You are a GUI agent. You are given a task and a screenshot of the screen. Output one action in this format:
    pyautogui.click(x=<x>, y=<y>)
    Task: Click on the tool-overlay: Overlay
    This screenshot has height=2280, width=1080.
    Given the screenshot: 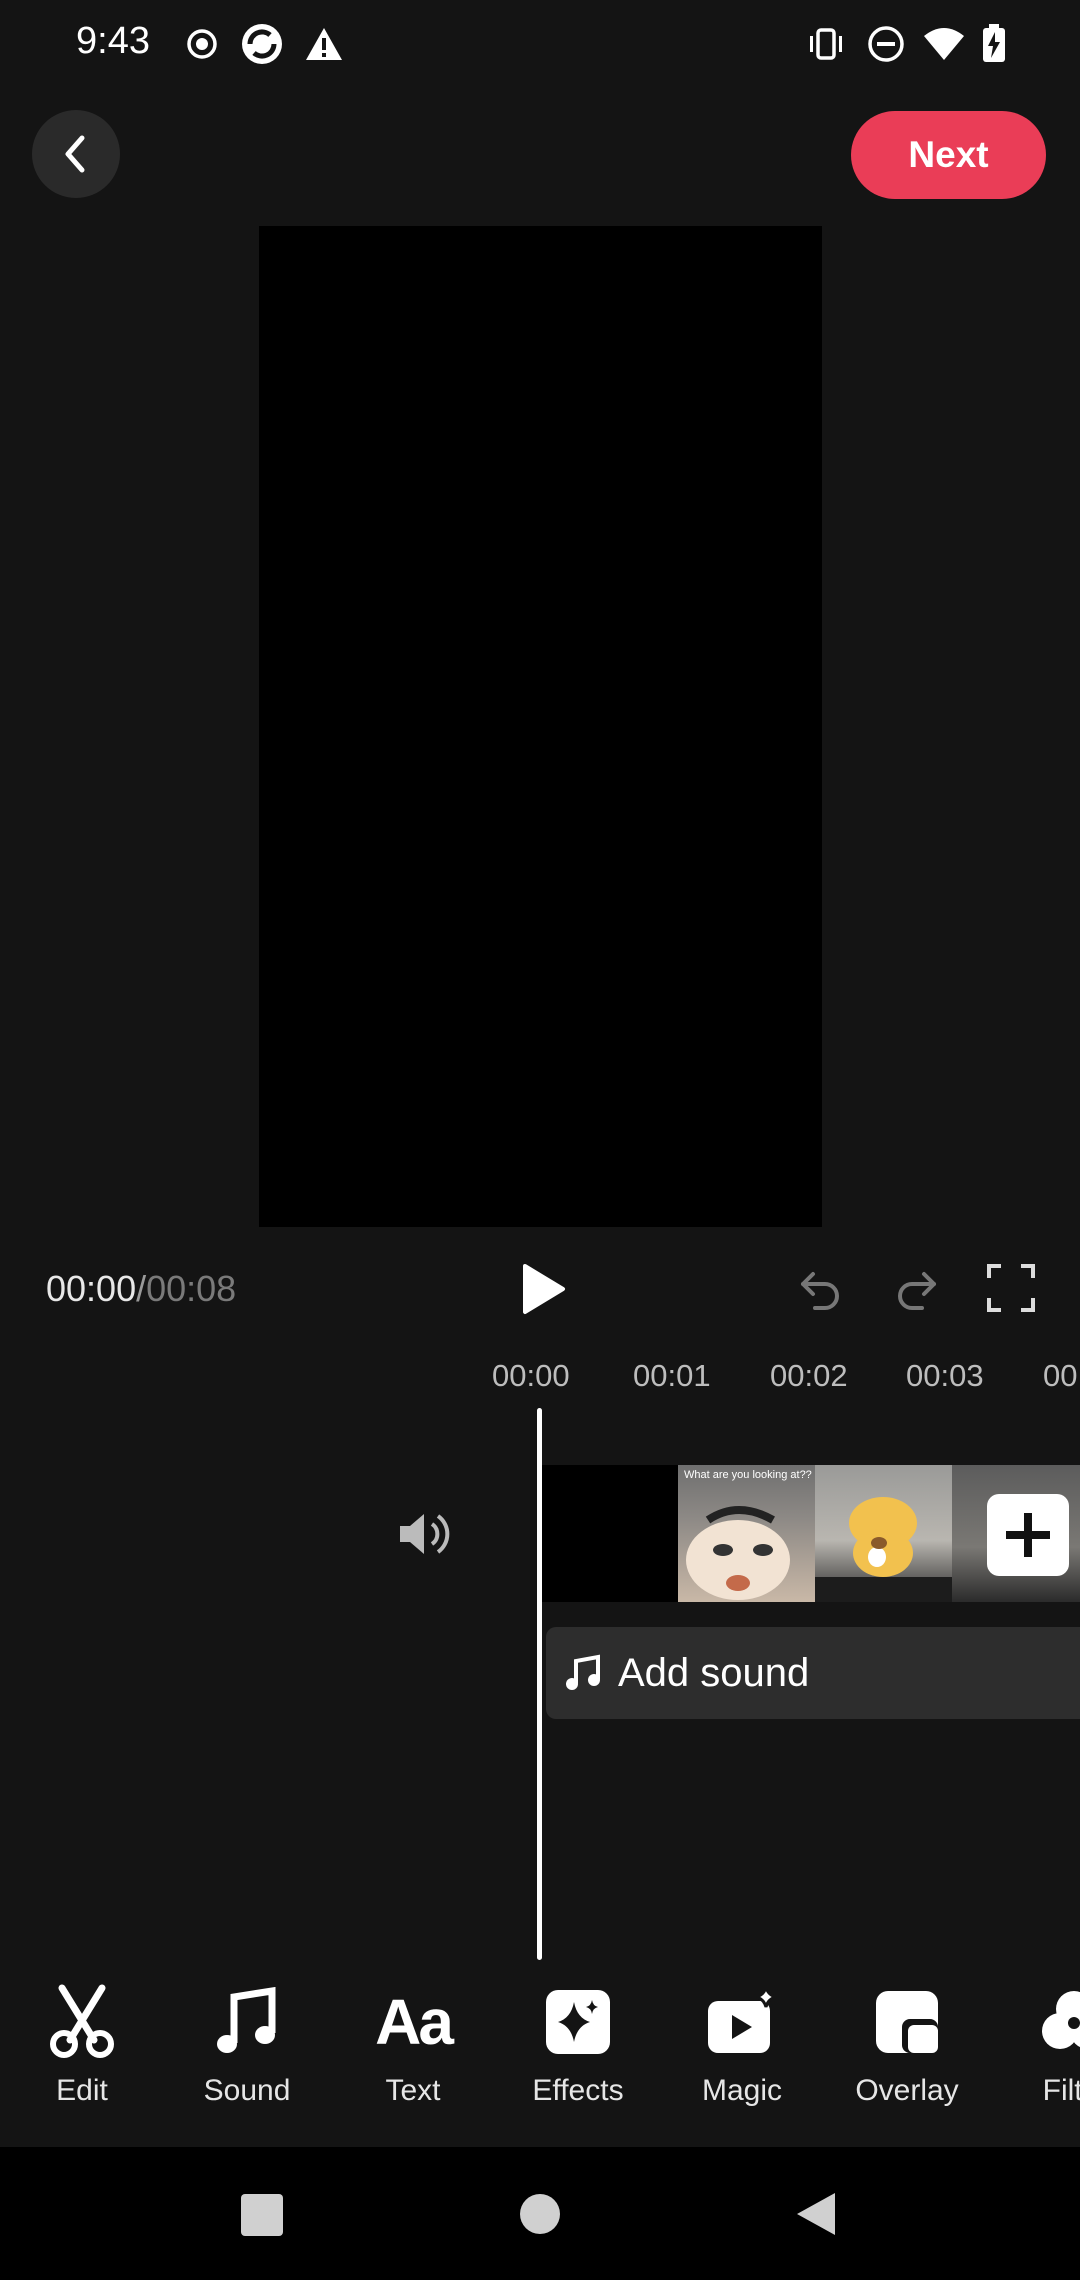 What is the action you would take?
    pyautogui.click(x=907, y=2034)
    